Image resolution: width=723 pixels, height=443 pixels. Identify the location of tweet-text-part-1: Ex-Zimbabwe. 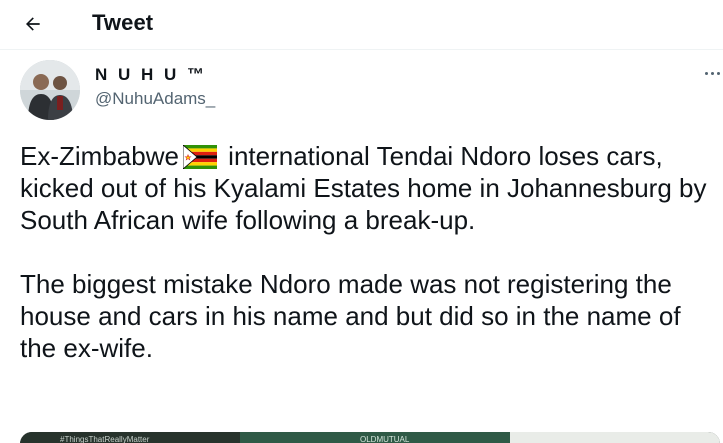
(99, 156).